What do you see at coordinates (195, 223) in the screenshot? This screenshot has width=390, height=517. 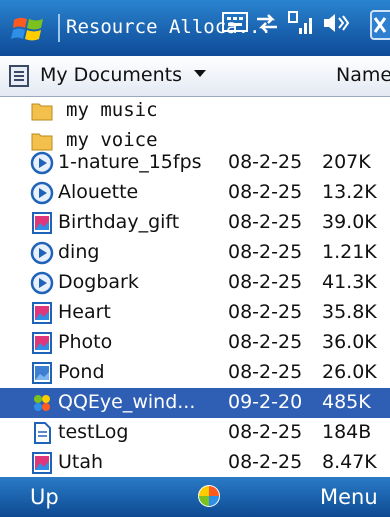 I see `list-item: Birthday_gift 08-2-25 39.0K` at bounding box center [195, 223].